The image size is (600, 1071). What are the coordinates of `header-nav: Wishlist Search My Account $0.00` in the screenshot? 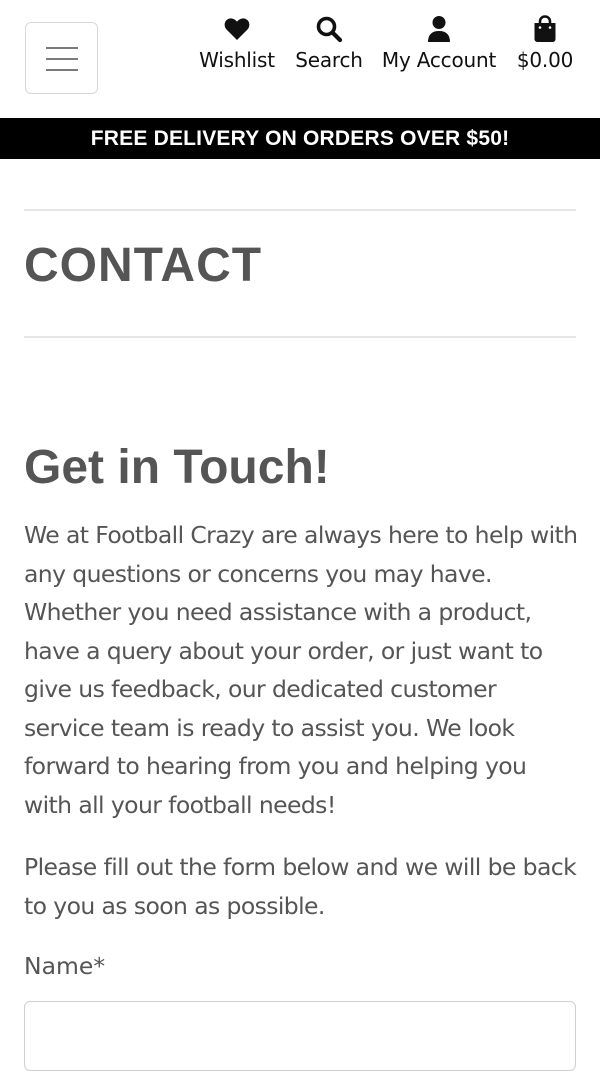 It's located at (300, 49).